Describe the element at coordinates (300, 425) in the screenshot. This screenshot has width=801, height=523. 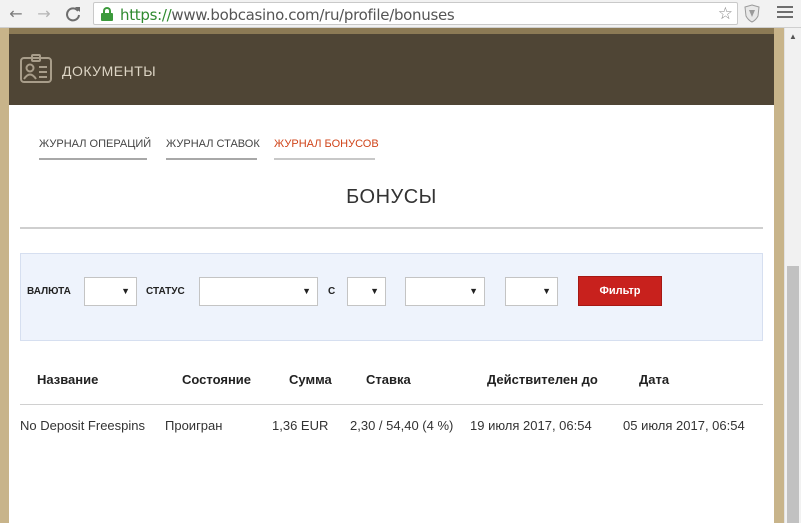
I see `cell-bonus-amount: 1,36 EUR` at that location.